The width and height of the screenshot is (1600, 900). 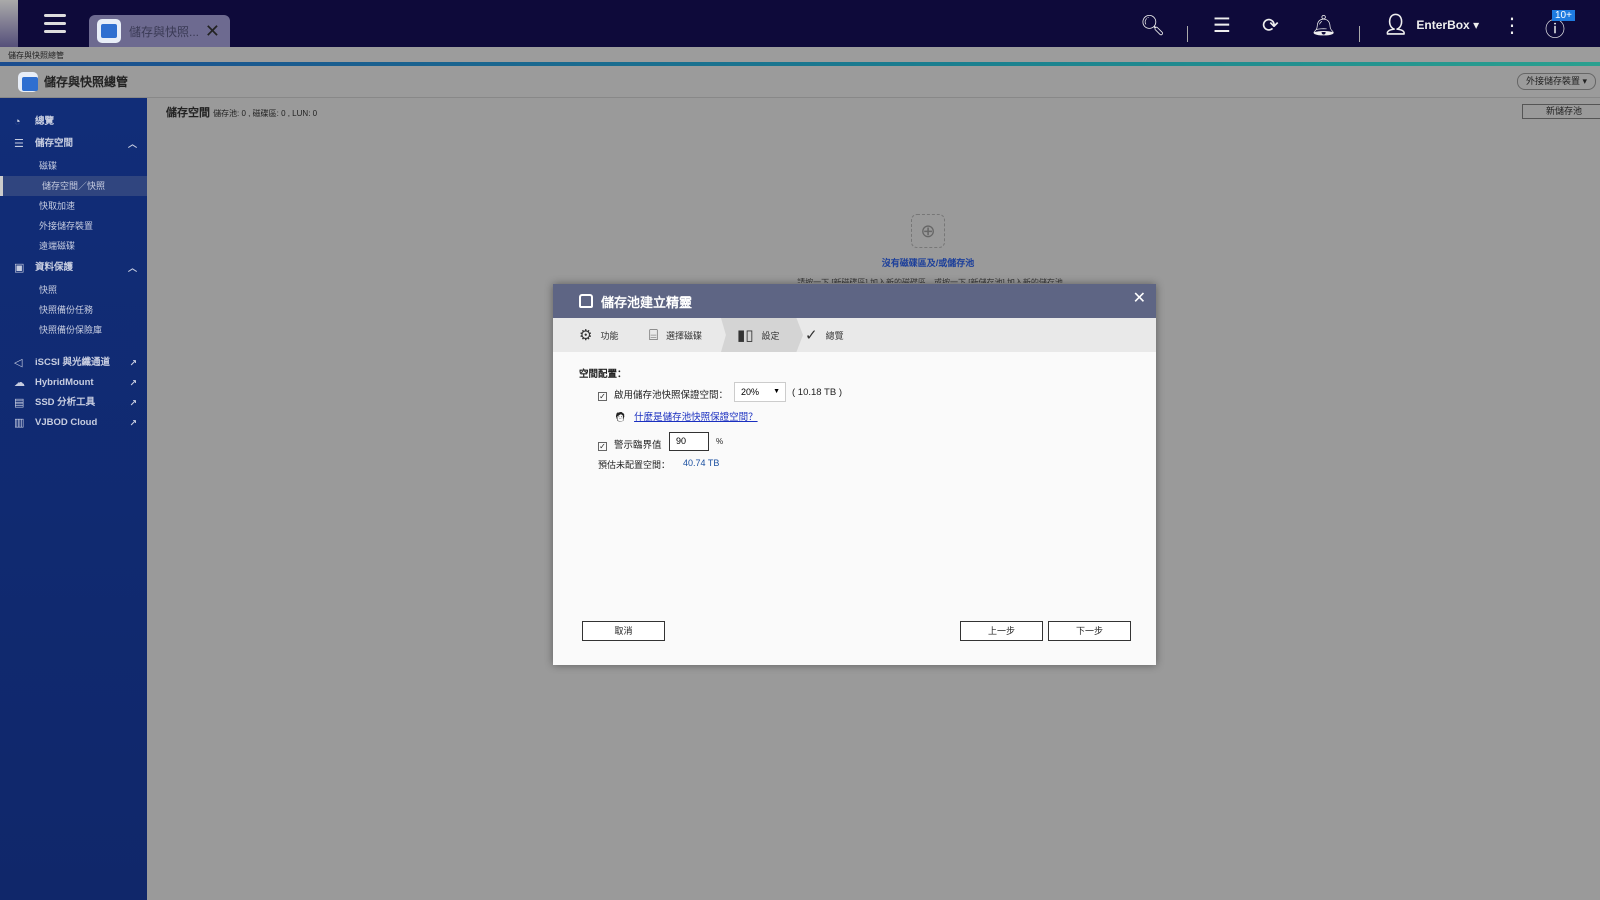 I want to click on close-icon: ✕, so click(x=1139, y=298).